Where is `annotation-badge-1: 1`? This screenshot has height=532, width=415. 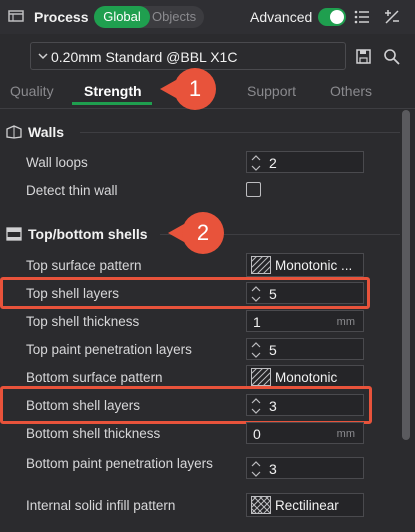
annotation-badge-1: 1 is located at coordinates (195, 89).